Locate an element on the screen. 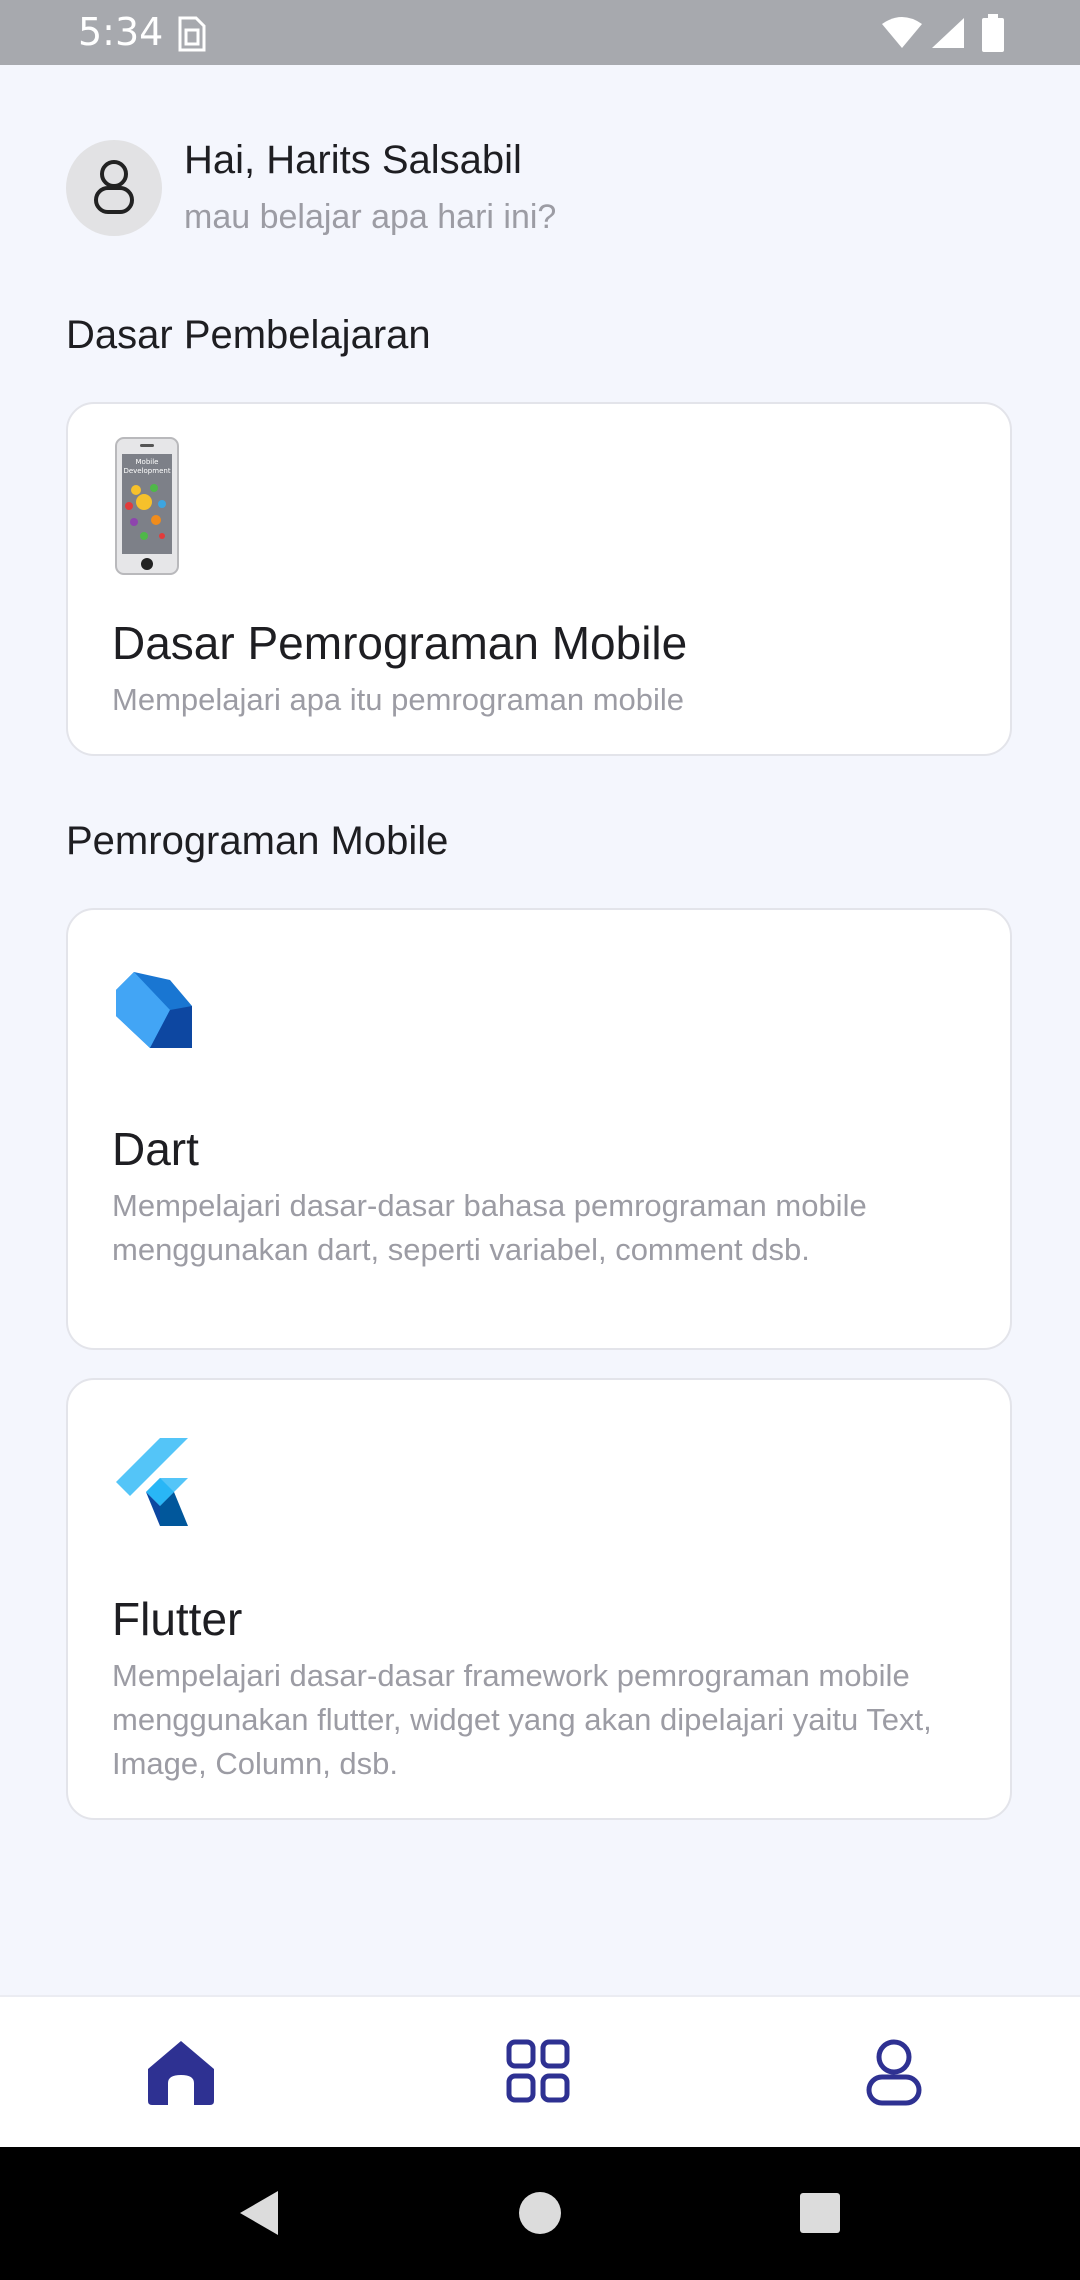 This screenshot has width=1080, height=2280. icon-caption-mobile: Mobile is located at coordinates (147, 462).